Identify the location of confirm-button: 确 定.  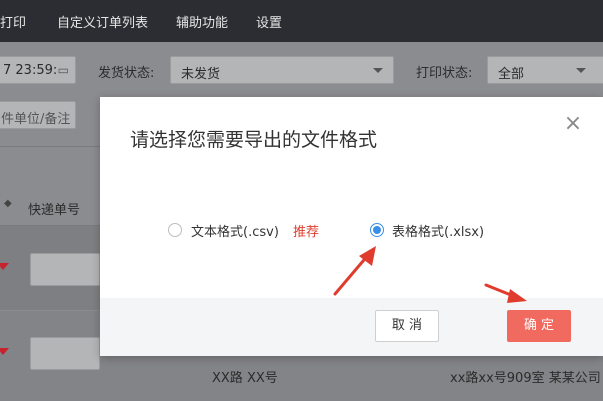
(539, 326).